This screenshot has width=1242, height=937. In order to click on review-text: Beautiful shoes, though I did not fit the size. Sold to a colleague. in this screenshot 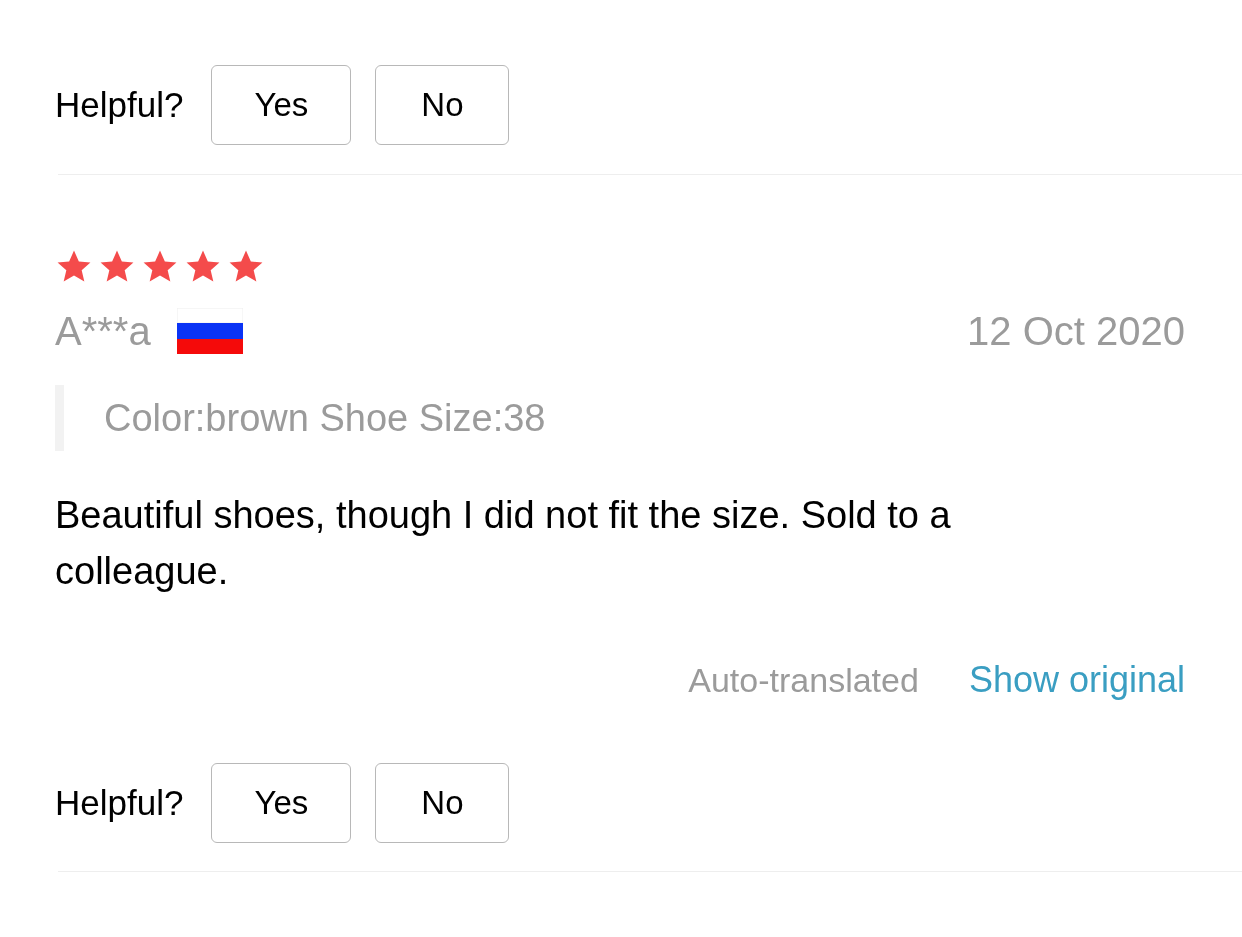, I will do `click(503, 543)`.